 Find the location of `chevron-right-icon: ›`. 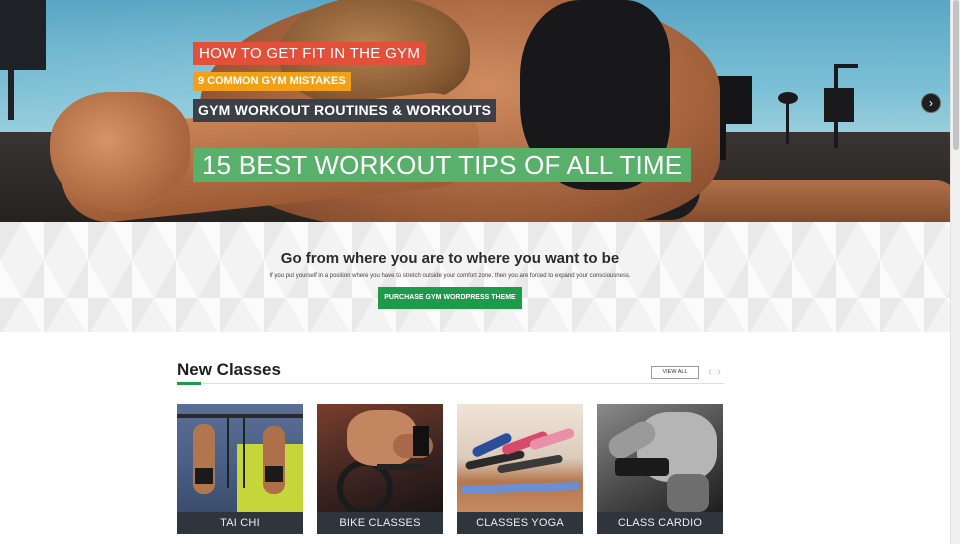

chevron-right-icon: › is located at coordinates (931, 103).